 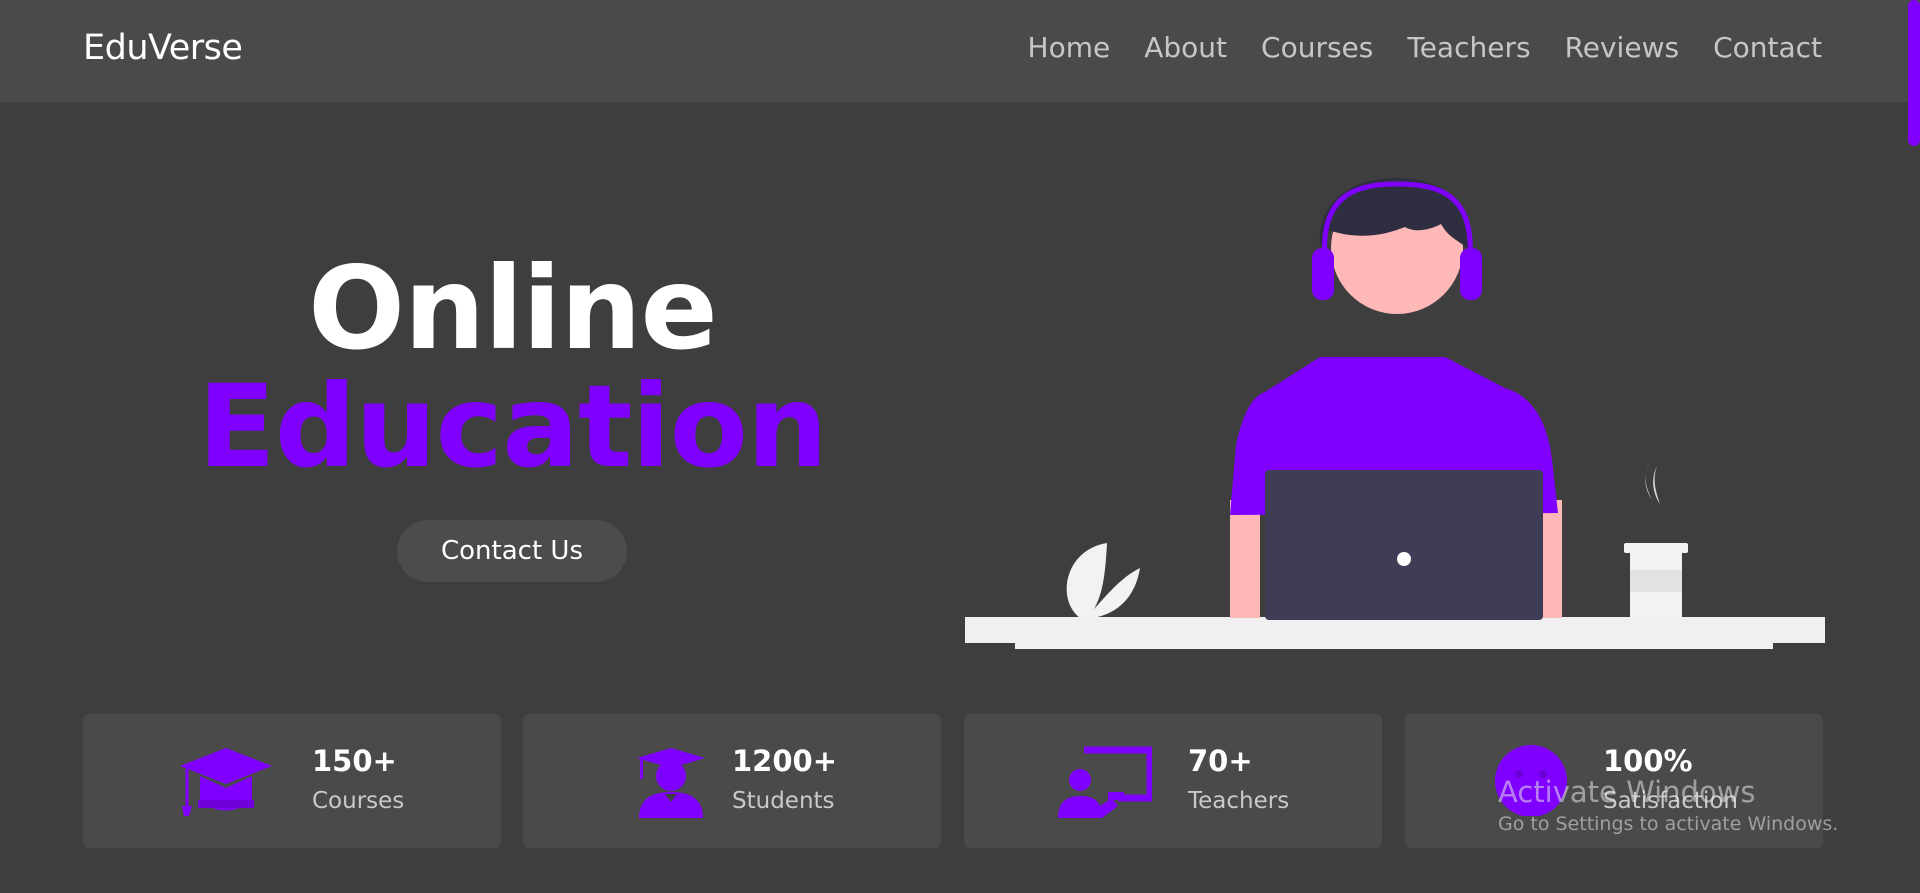 What do you see at coordinates (1468, 47) in the screenshot?
I see `nav-teachers: Teachers` at bounding box center [1468, 47].